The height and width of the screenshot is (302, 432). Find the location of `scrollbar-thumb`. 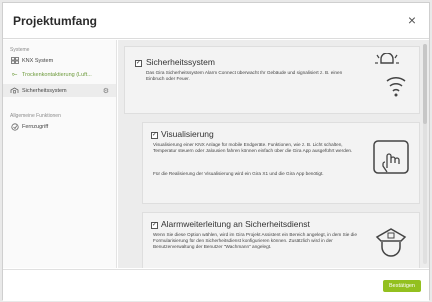

scrollbar-thumb is located at coordinates (425, 84).